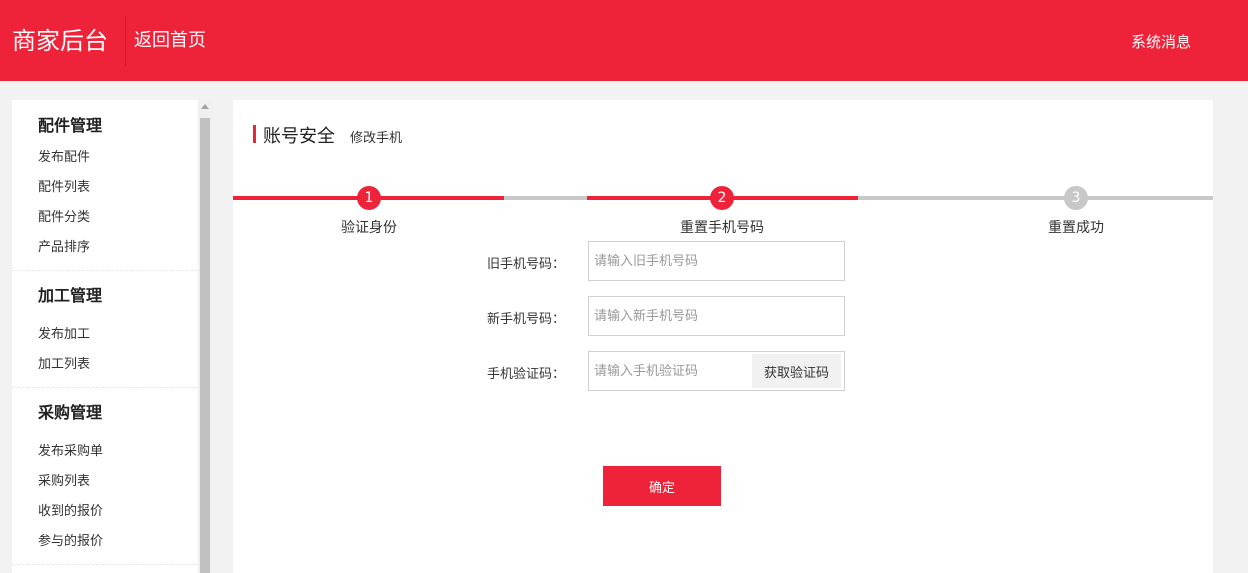  Describe the element at coordinates (64, 155) in the screenshot. I see `sidebar-item-publish-part: 发布配件` at that location.